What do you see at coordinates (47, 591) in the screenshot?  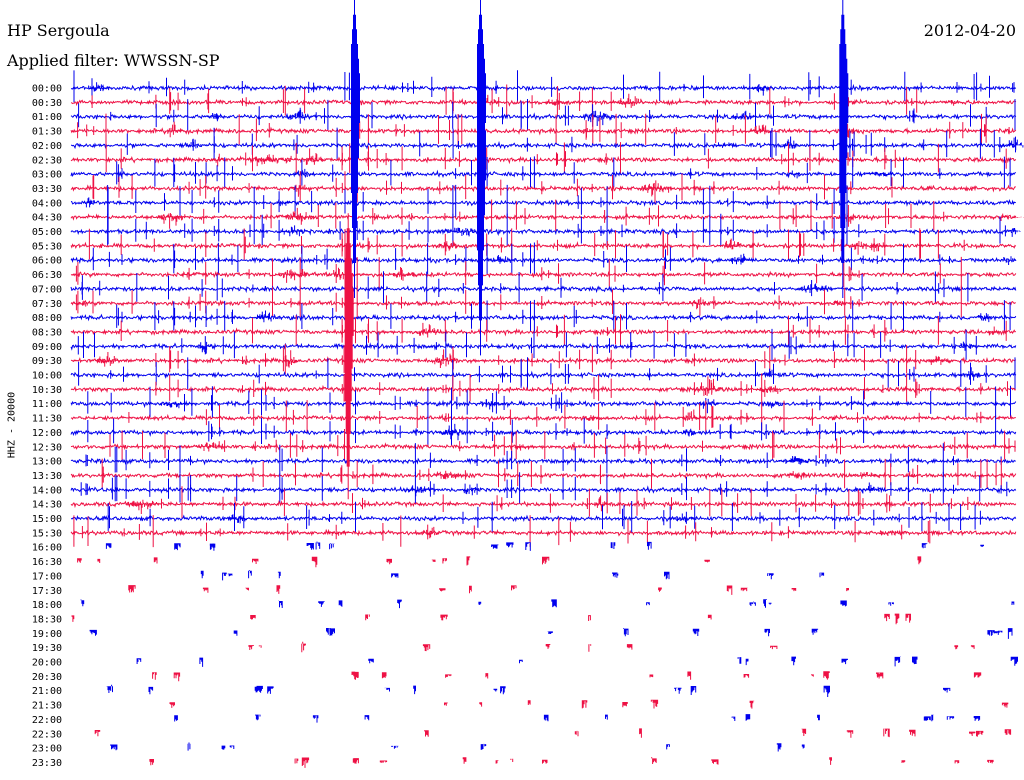 I see `row-label-1730: 17:30` at bounding box center [47, 591].